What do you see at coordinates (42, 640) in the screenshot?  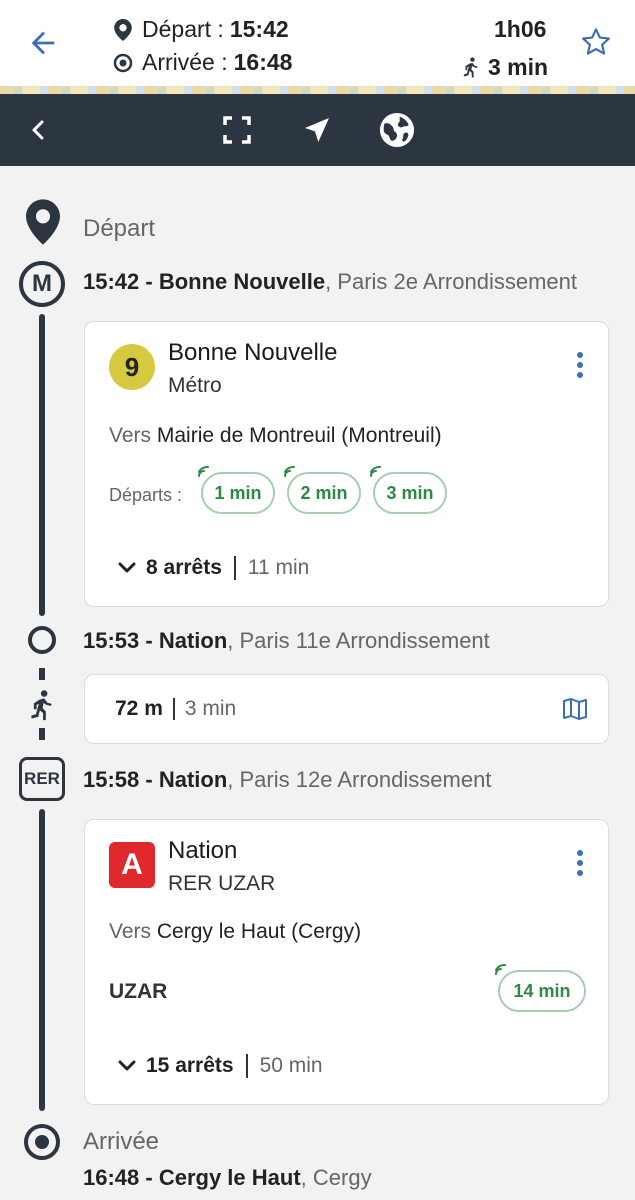 I see `stop-circle-icon` at bounding box center [42, 640].